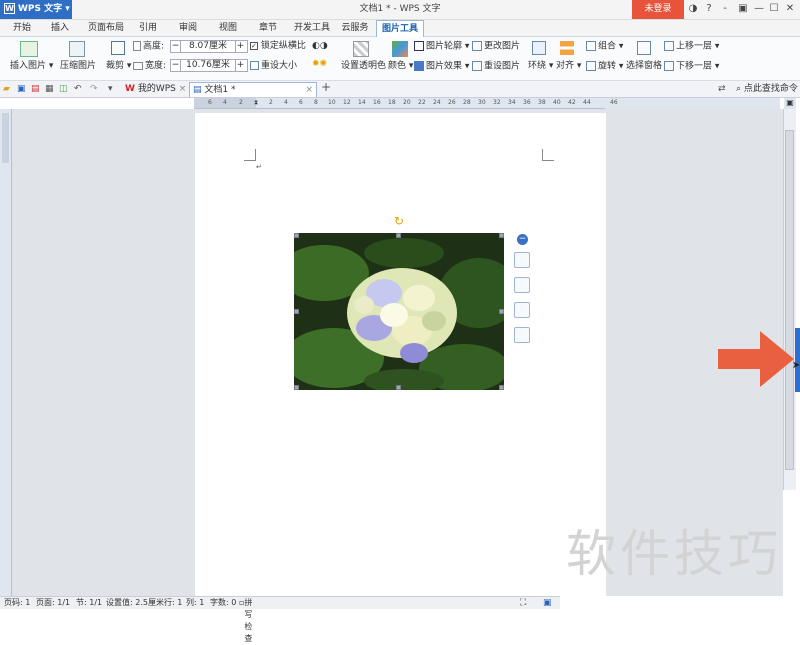  Describe the element at coordinates (725, 9) in the screenshot. I see `minimize-ribbon-icon: -` at that location.